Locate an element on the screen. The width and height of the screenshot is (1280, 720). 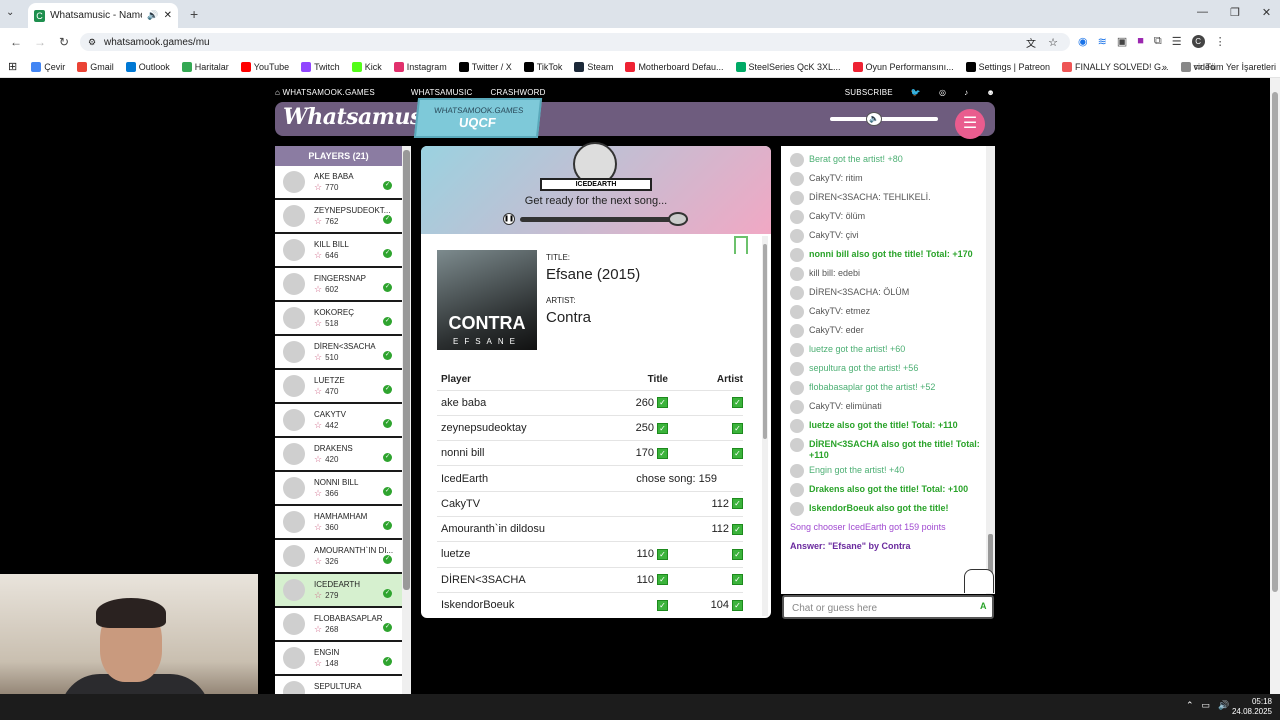
tab-close-icon: ✕ is located at coordinates (168, 15).